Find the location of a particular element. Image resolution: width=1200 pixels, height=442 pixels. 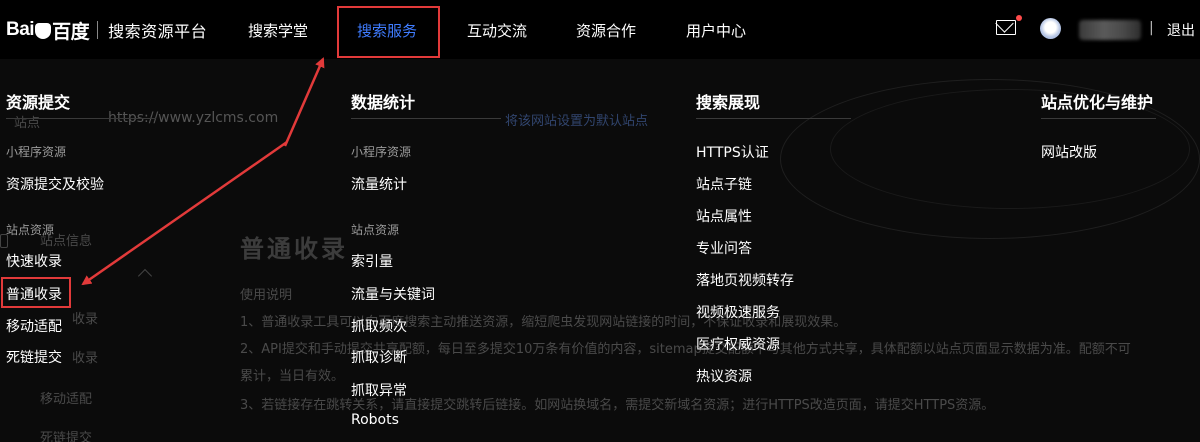

paw-icon is located at coordinates (43, 31).